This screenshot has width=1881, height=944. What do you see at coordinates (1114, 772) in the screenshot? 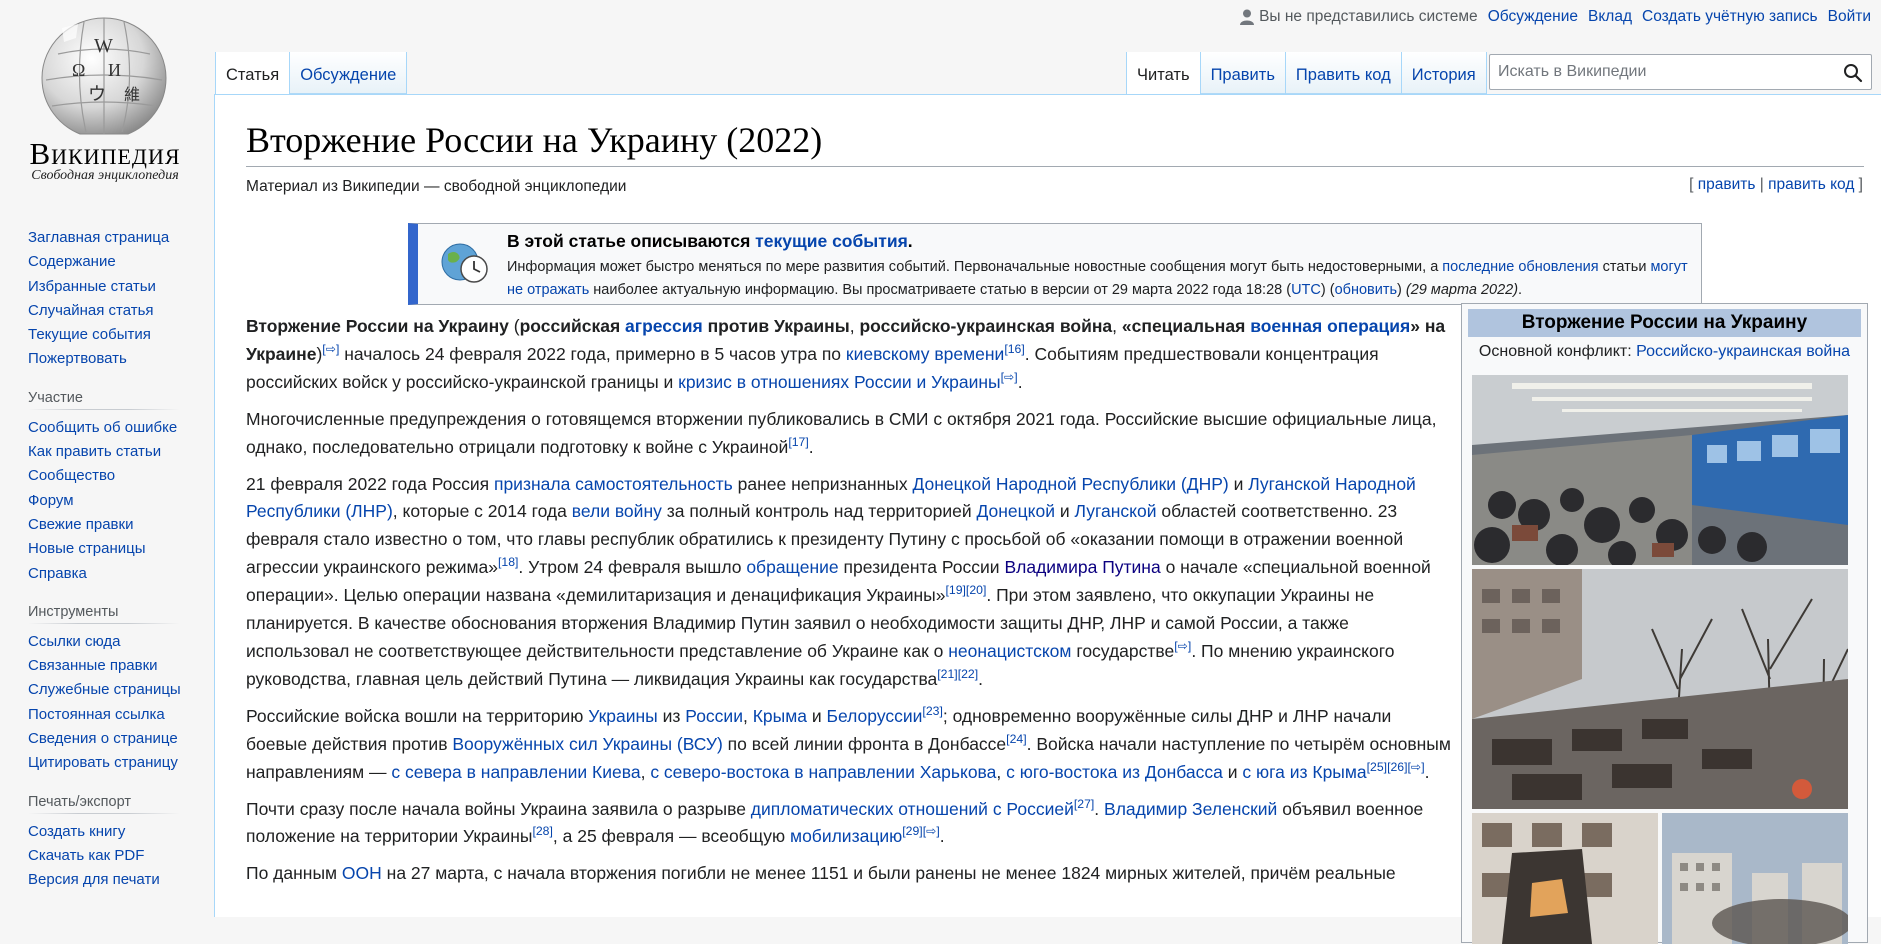
I see `article-link: с юго-востока из Донбасса` at bounding box center [1114, 772].